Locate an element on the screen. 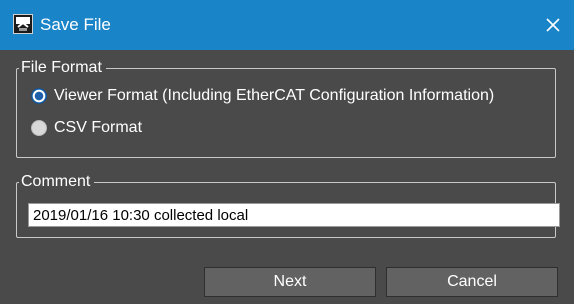 The image size is (574, 304). cancel-button: Cancel is located at coordinates (472, 282).